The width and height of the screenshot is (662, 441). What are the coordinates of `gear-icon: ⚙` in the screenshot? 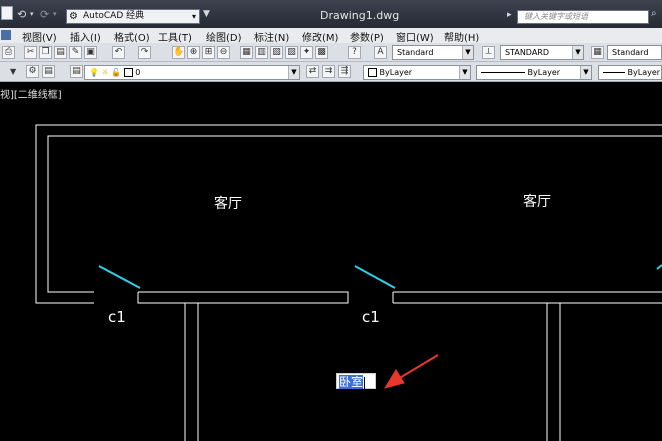 It's located at (73, 16).